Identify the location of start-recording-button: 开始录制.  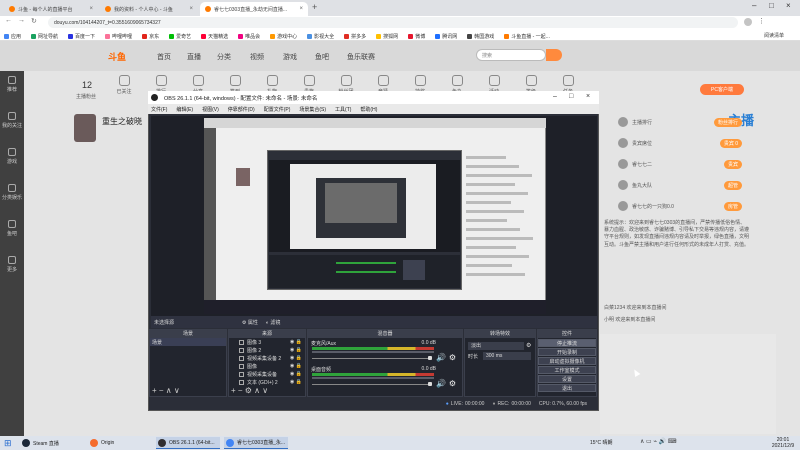
(567, 352).